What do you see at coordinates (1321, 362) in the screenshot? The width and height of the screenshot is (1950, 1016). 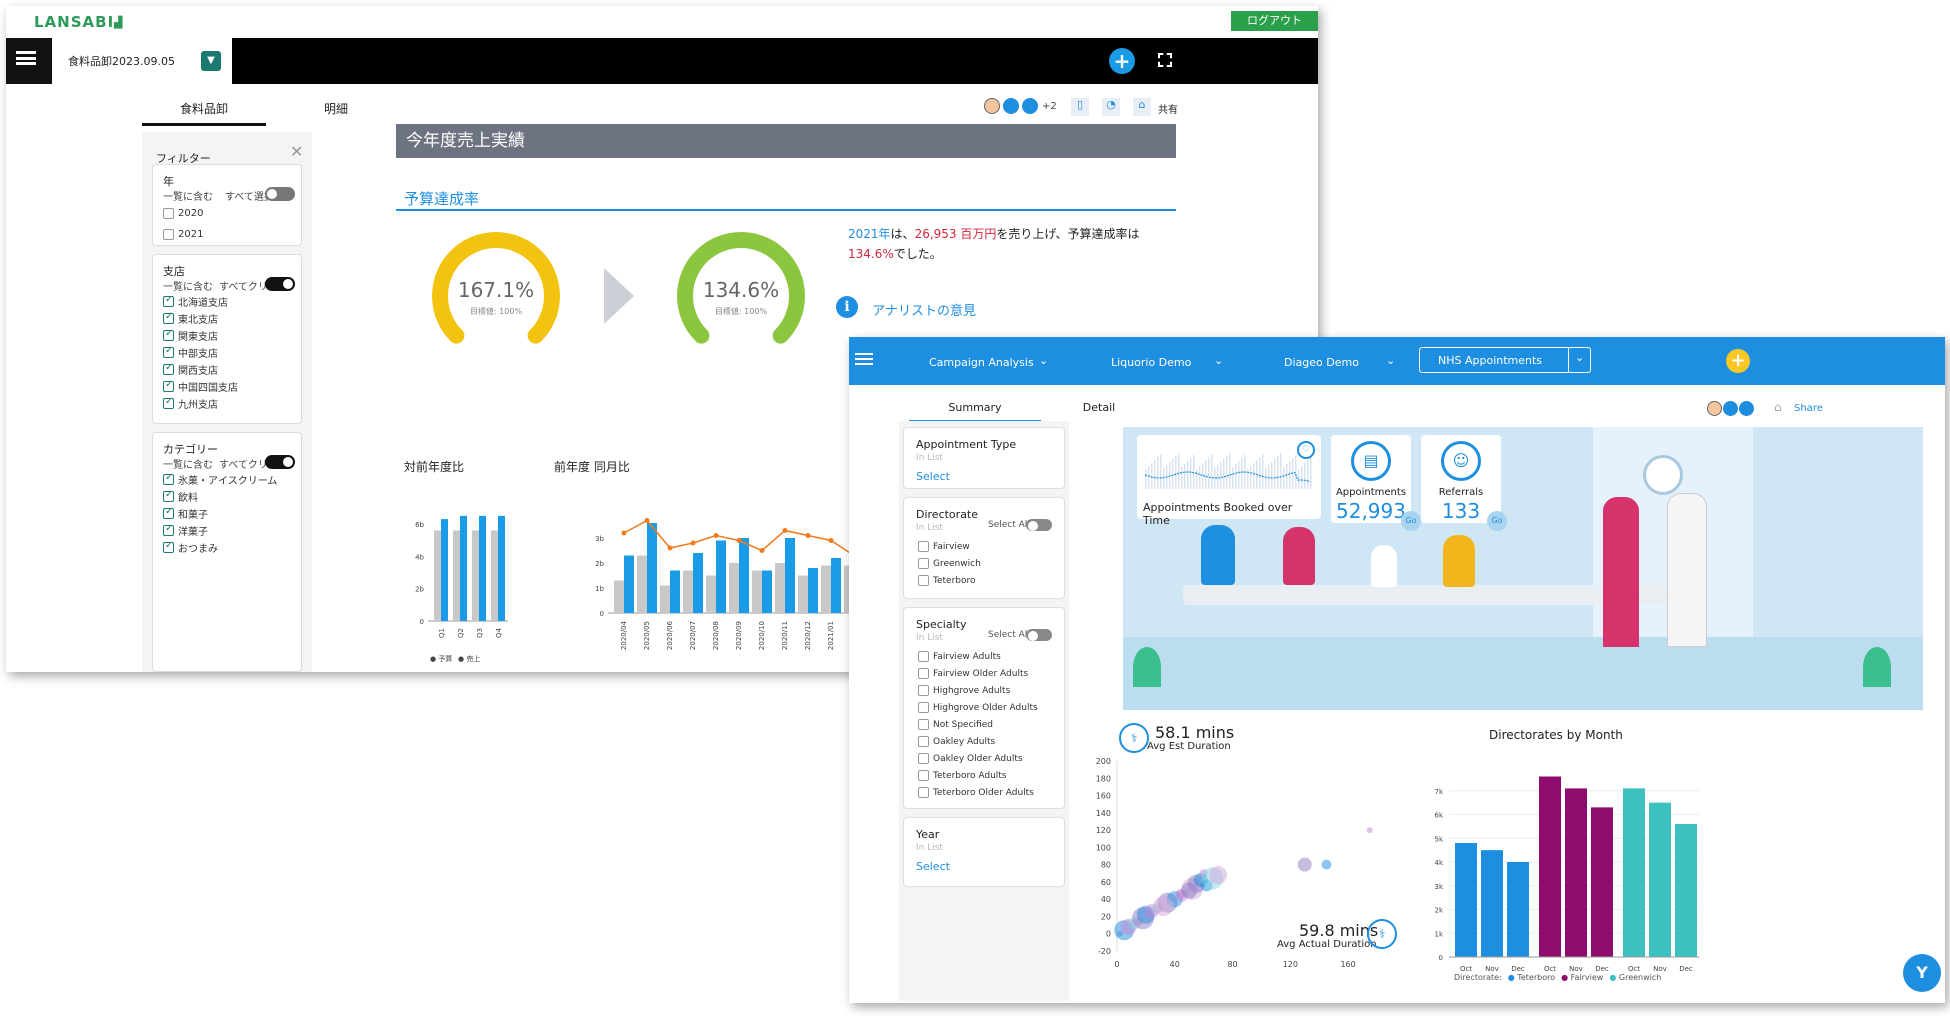 I see `nav-diageo-demo: Diageo Demo` at bounding box center [1321, 362].